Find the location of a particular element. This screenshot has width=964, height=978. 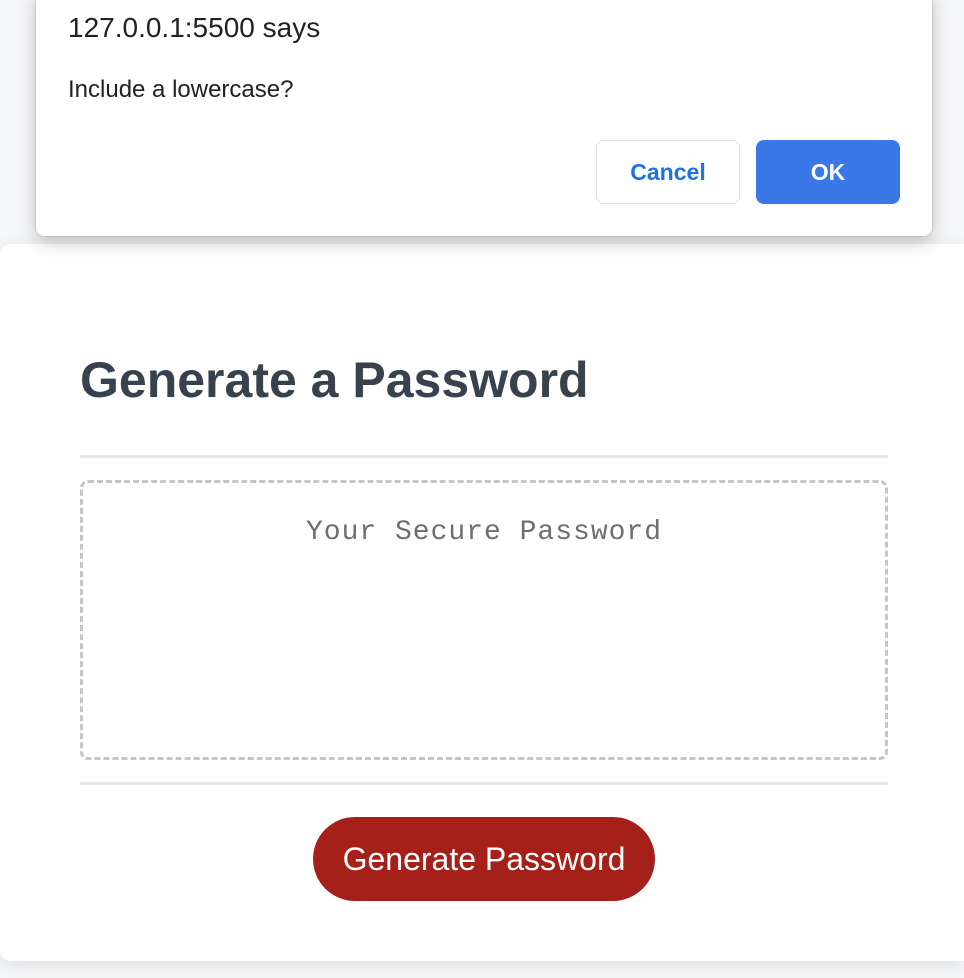

generate-password-button: Generate Password is located at coordinates (484, 859).